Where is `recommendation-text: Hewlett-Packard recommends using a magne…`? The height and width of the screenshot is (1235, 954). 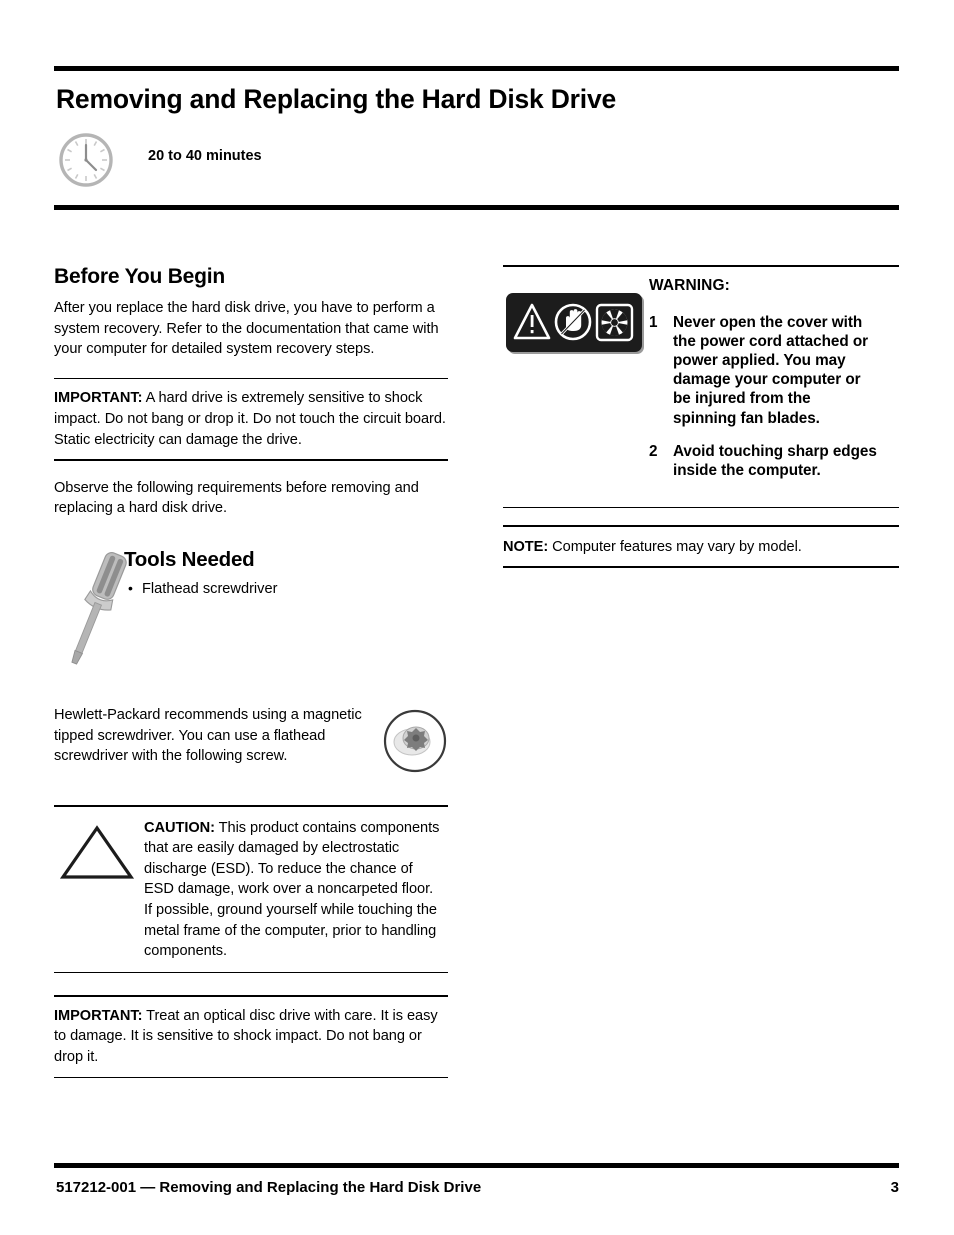 recommendation-text: Hewlett-Packard recommends using a magne… is located at coordinates (208, 735).